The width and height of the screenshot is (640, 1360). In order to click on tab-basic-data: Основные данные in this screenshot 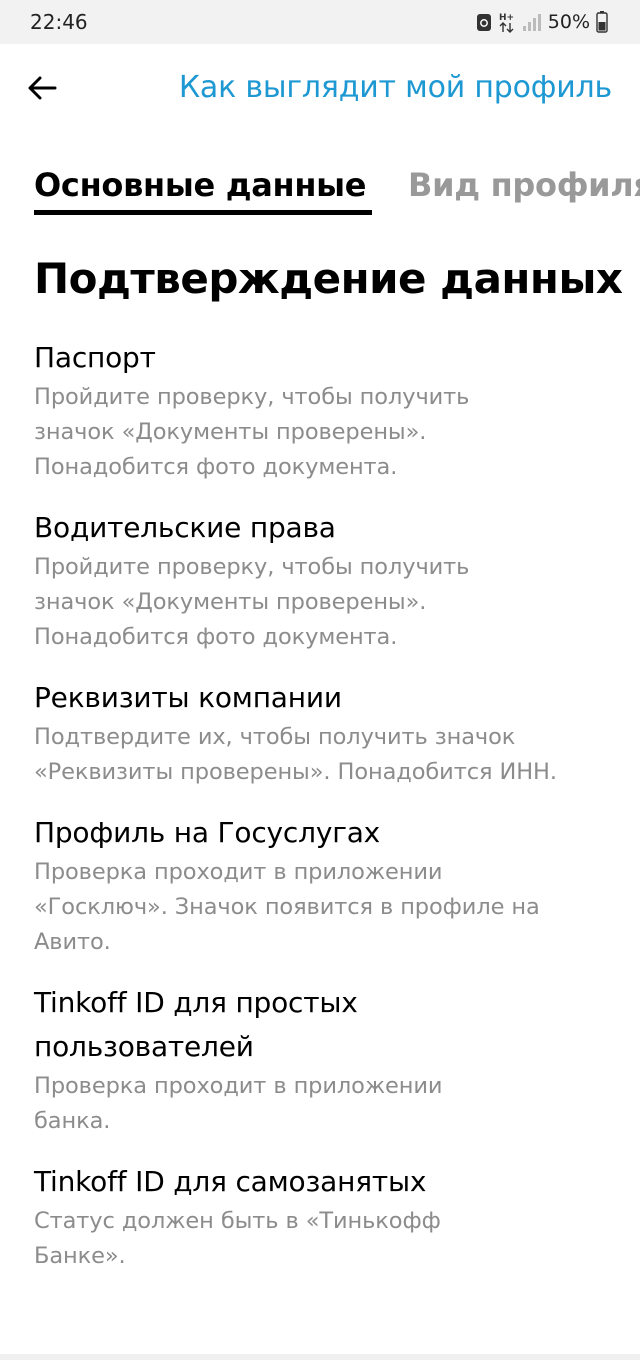, I will do `click(200, 185)`.